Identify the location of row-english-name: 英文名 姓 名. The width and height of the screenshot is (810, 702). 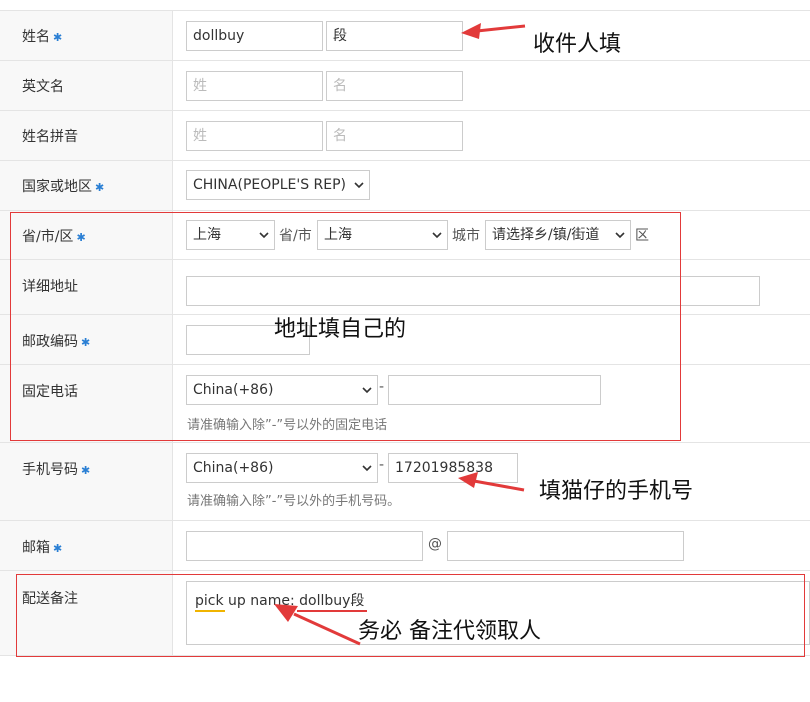
(405, 85).